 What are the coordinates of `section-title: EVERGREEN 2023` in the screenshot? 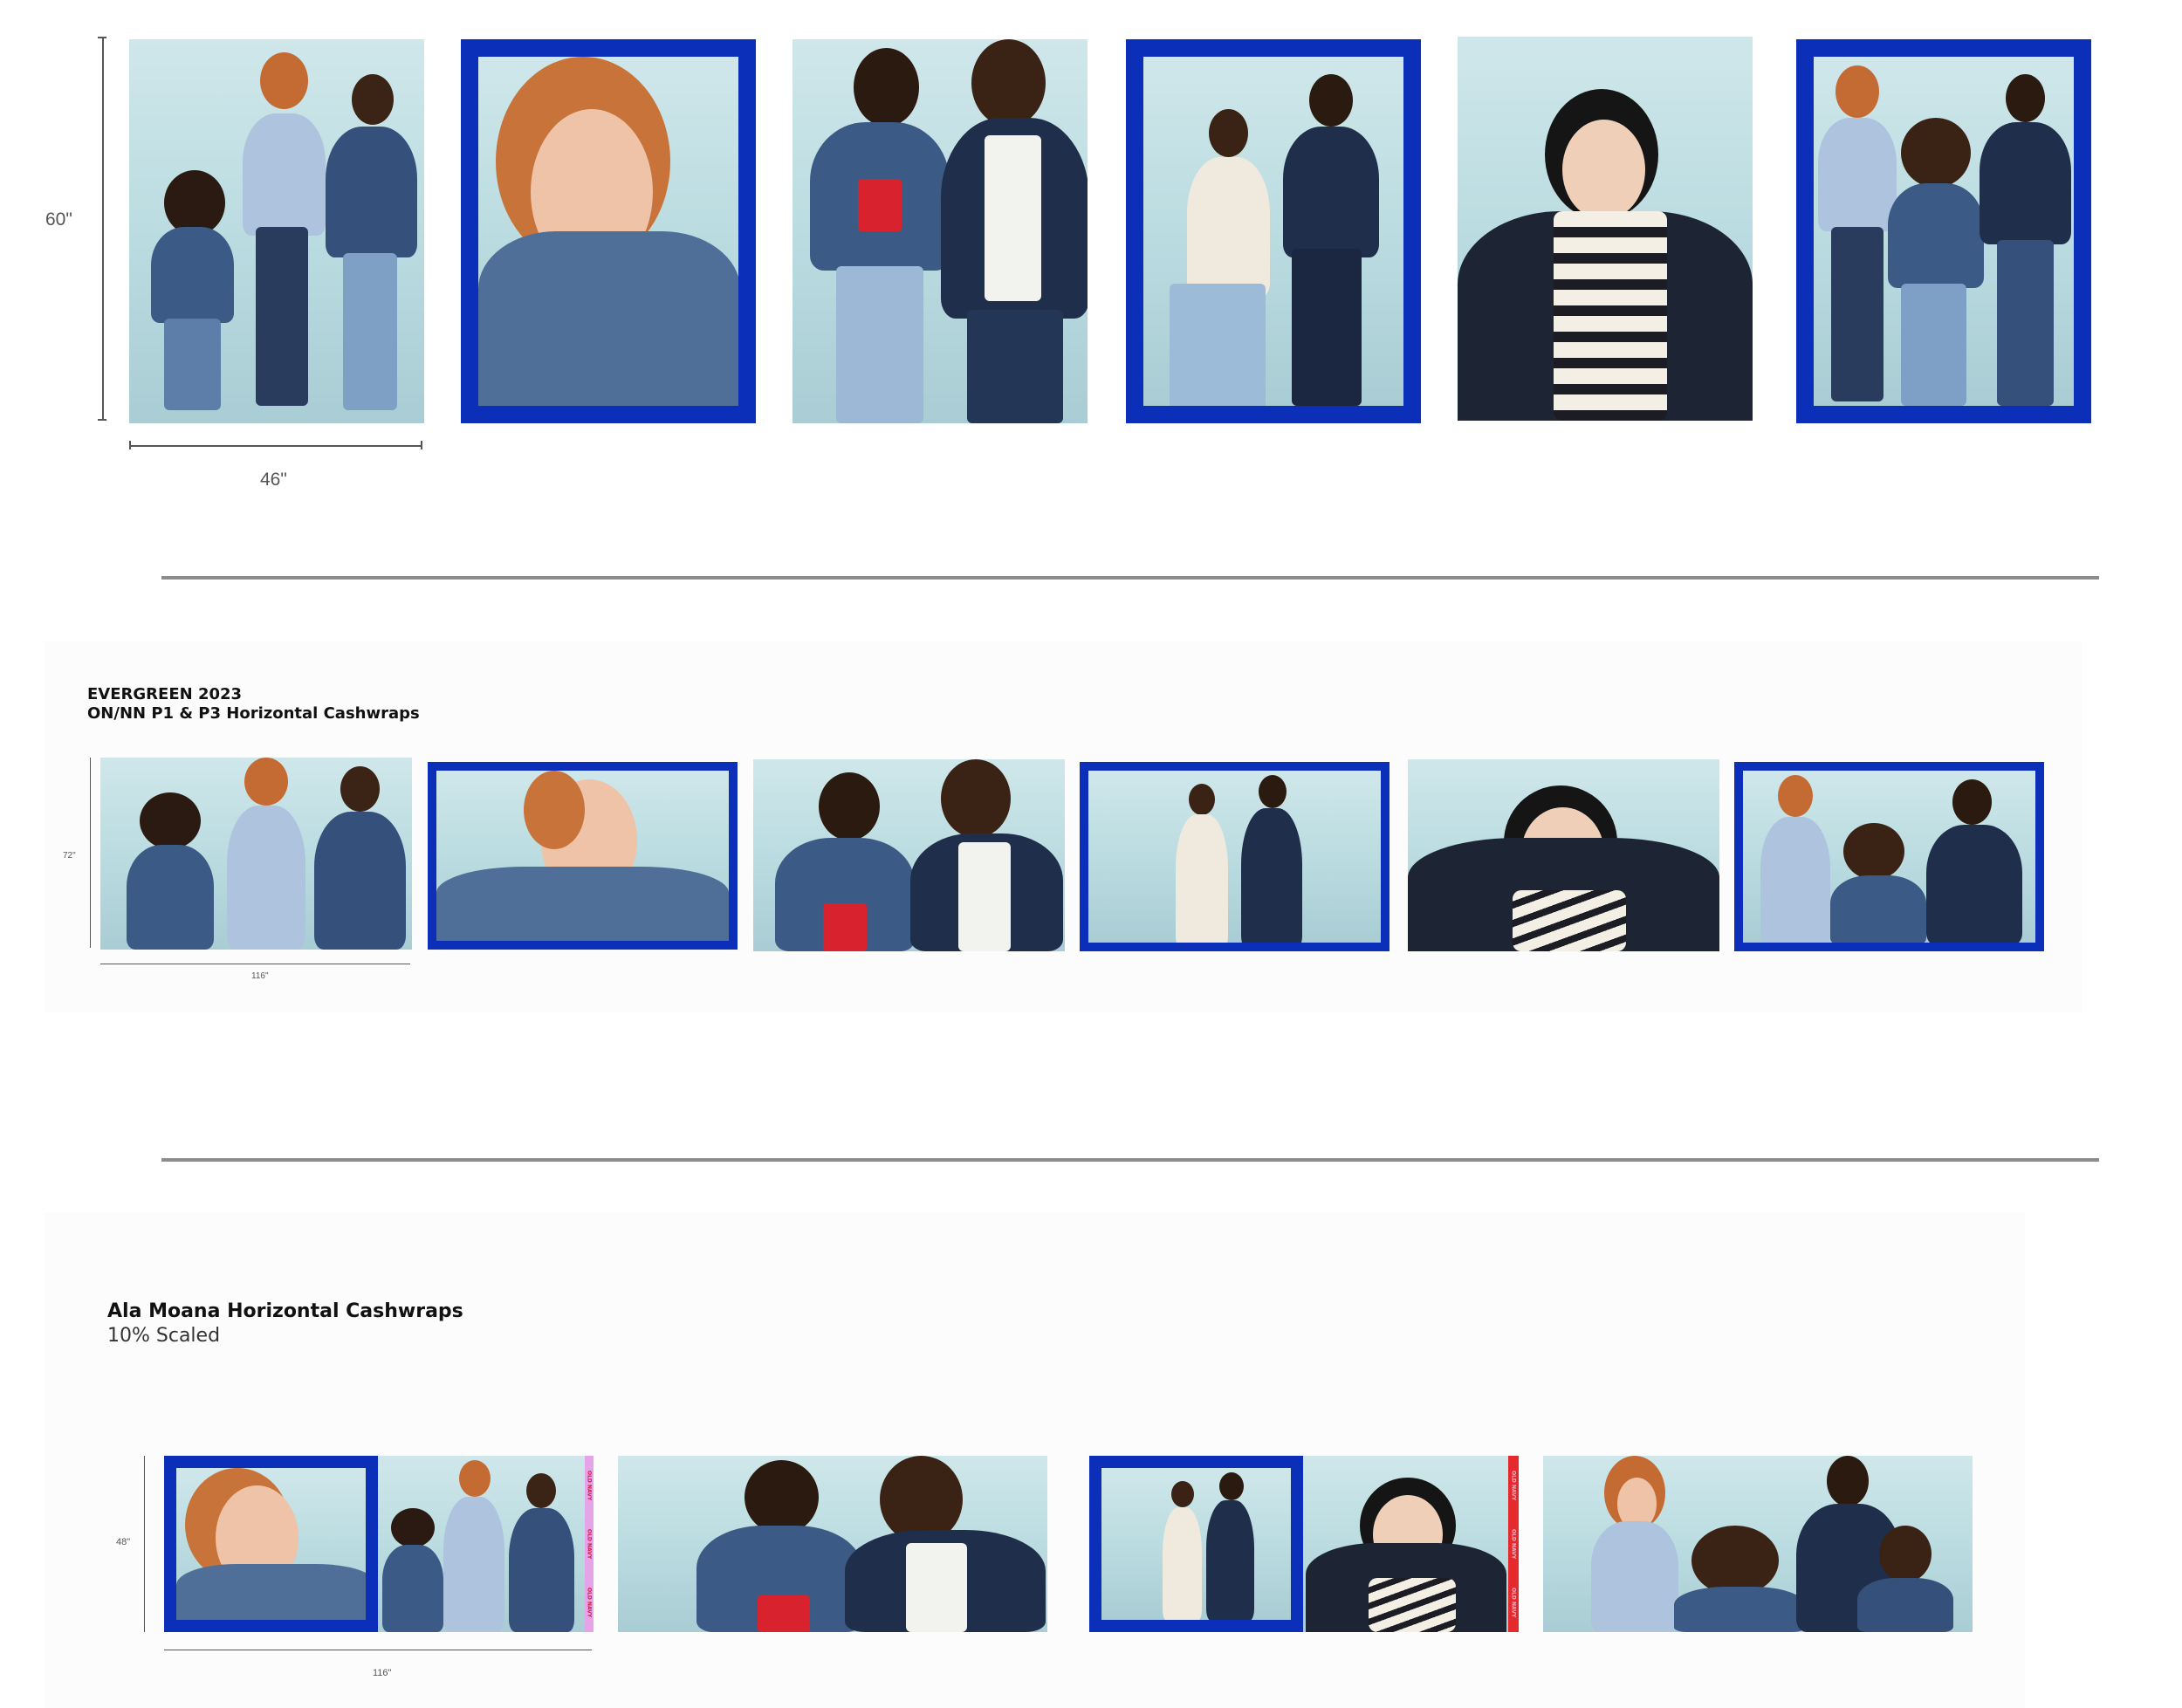 It's located at (165, 694).